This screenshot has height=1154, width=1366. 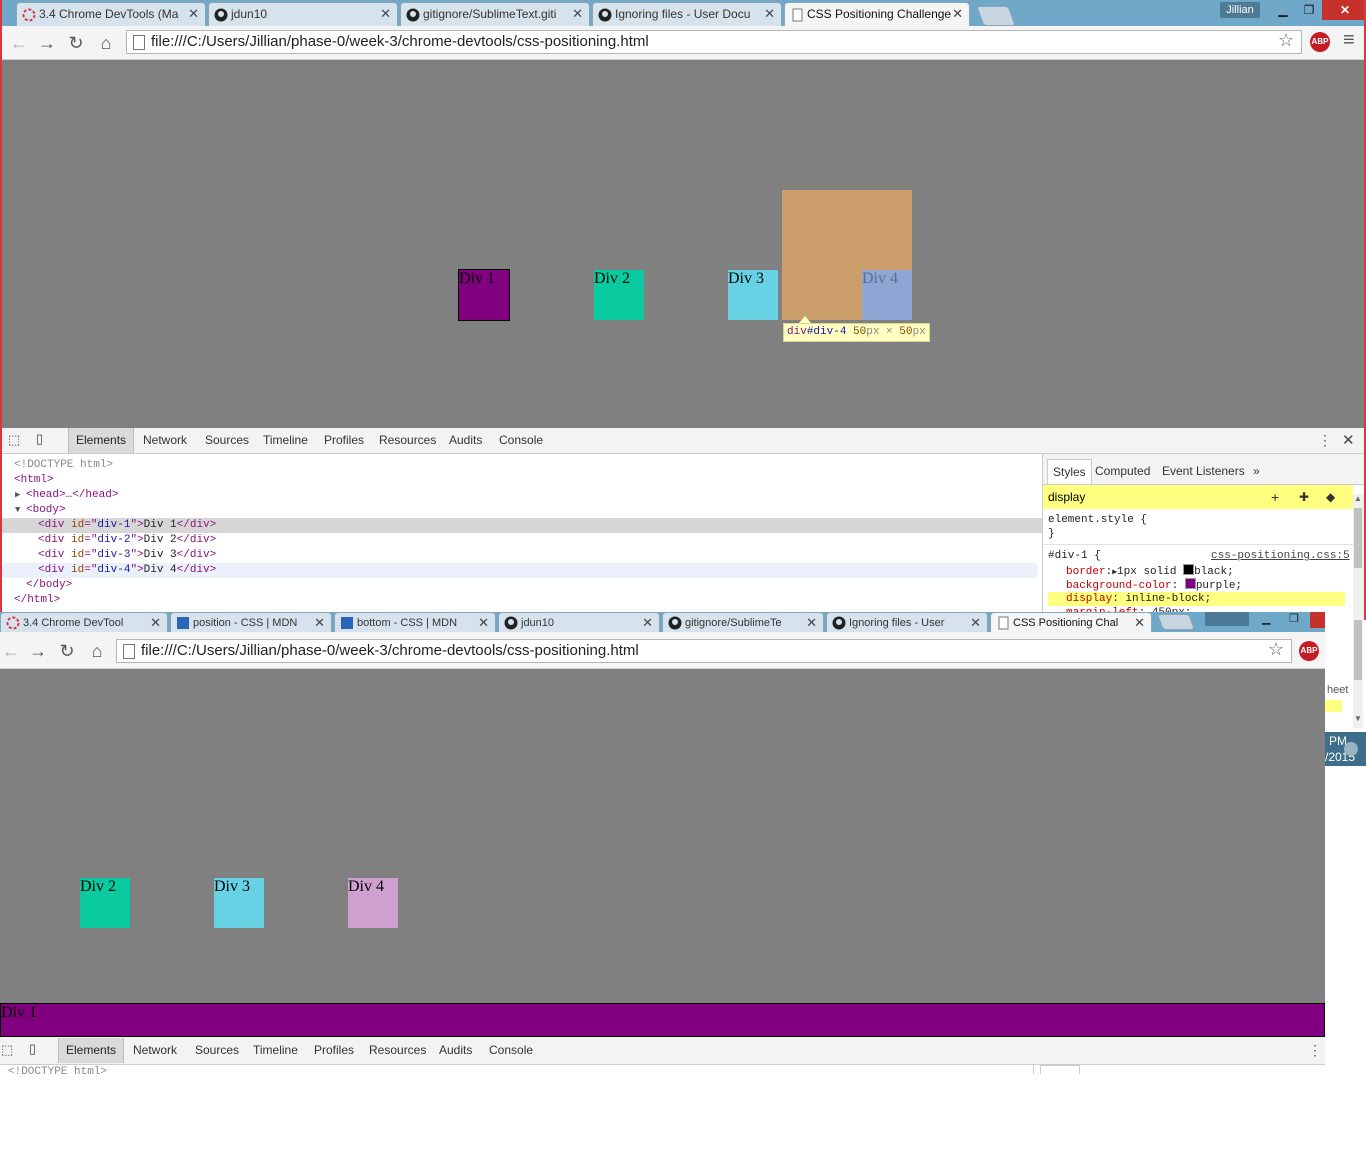 What do you see at coordinates (1074, 556) in the screenshot?
I see `rule-selector: #div-1 {` at bounding box center [1074, 556].